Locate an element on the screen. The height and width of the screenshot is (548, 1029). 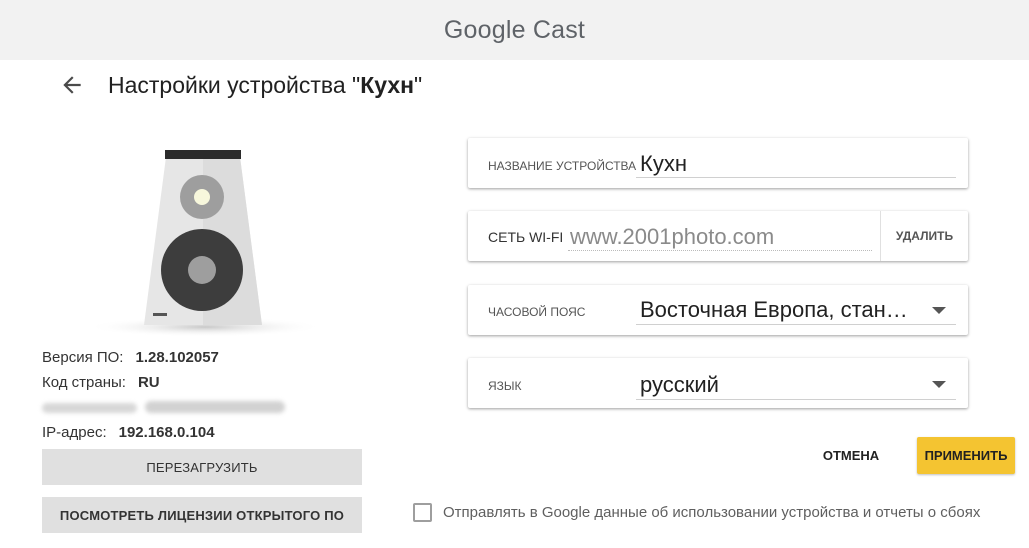
page-header: Настройки устройства "Кухн" is located at coordinates (240, 85).